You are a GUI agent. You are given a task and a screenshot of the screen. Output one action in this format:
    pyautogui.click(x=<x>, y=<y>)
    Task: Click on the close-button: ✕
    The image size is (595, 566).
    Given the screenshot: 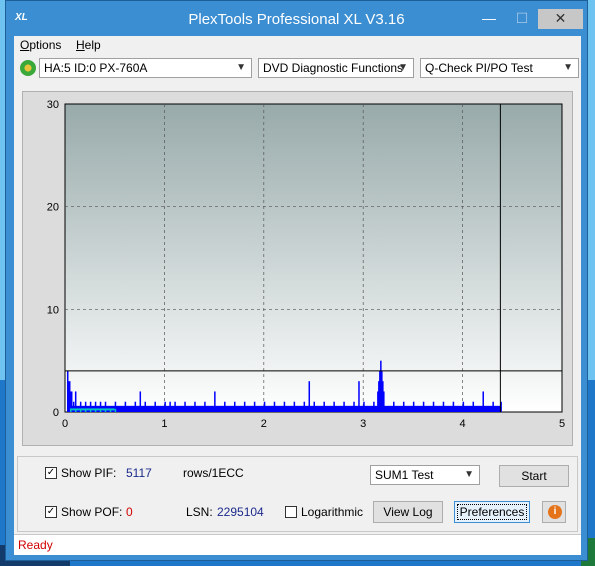 What is the action you would take?
    pyautogui.click(x=560, y=19)
    